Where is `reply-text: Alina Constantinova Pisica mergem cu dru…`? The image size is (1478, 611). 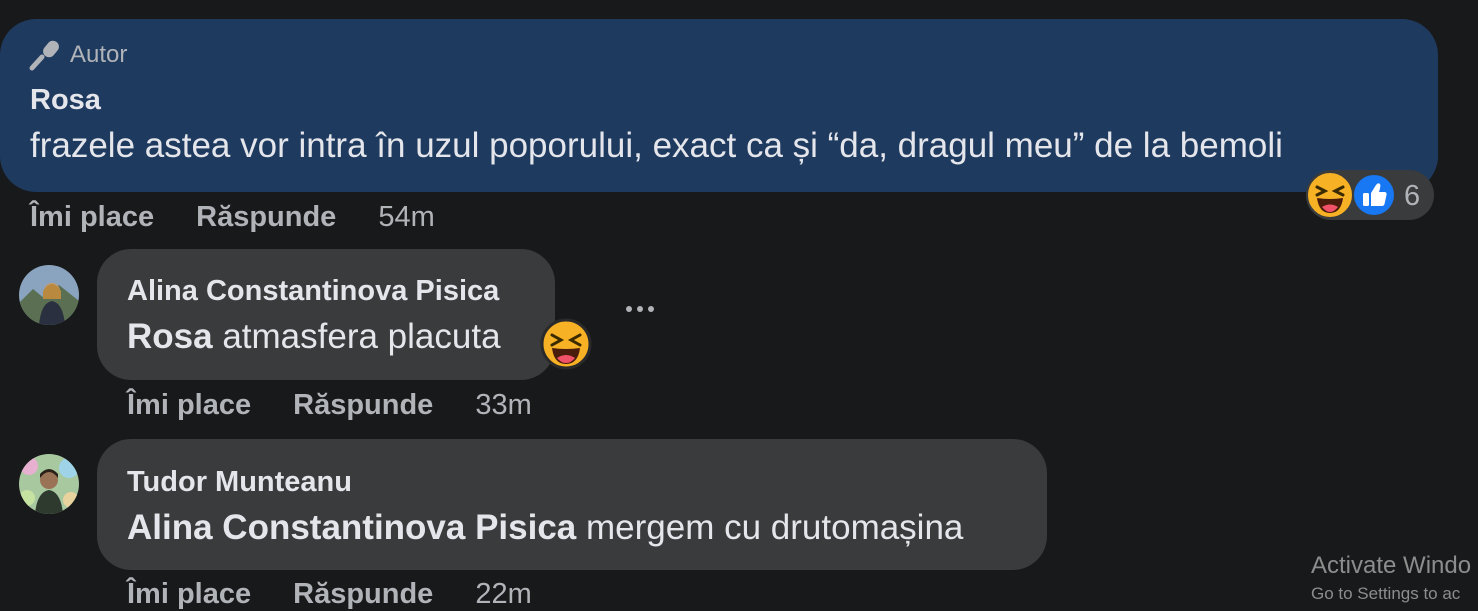 reply-text: Alina Constantinova Pisica mergem cu dru… is located at coordinates (545, 528).